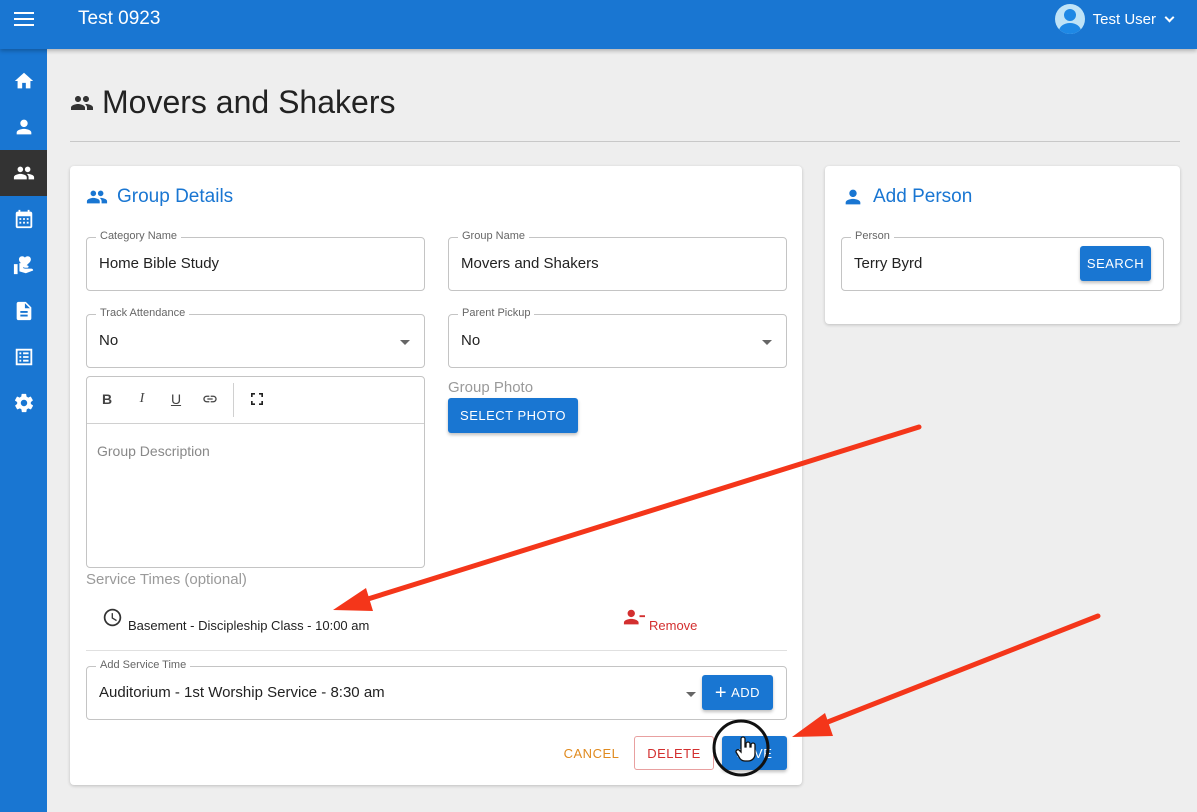  Describe the element at coordinates (255, 337) in the screenshot. I see `track-attendance-select: Track Attendance No` at that location.